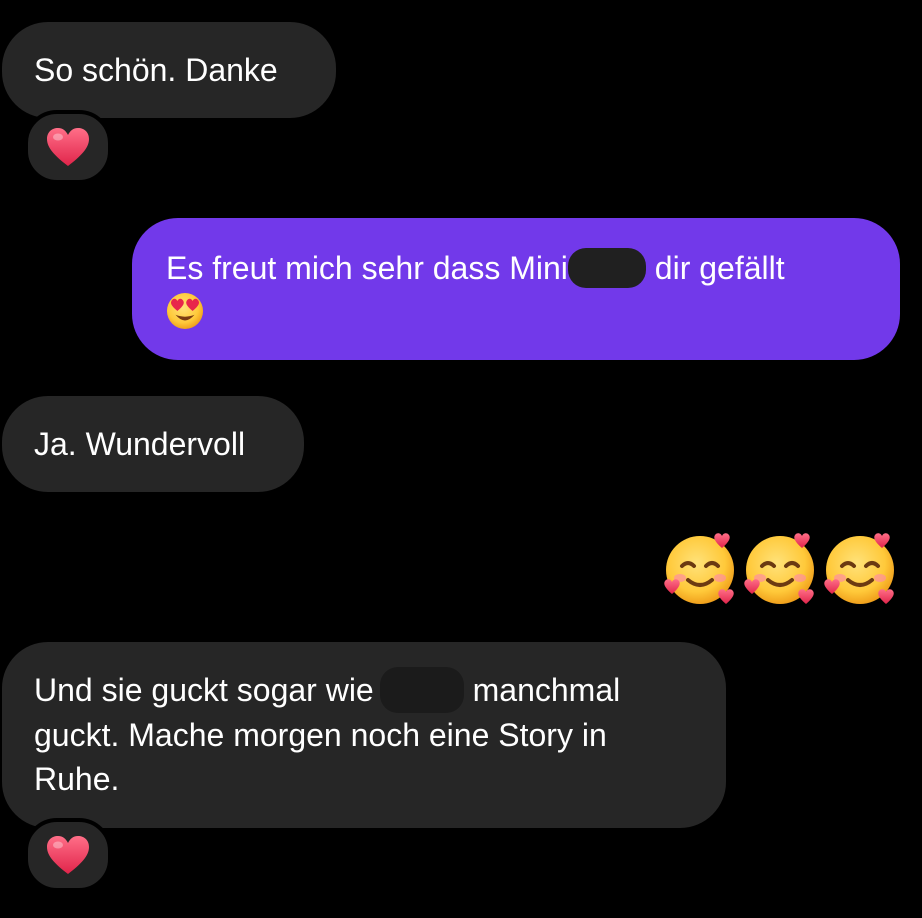  What do you see at coordinates (185, 311) in the screenshot?
I see `heart-eyes-face-icon` at bounding box center [185, 311].